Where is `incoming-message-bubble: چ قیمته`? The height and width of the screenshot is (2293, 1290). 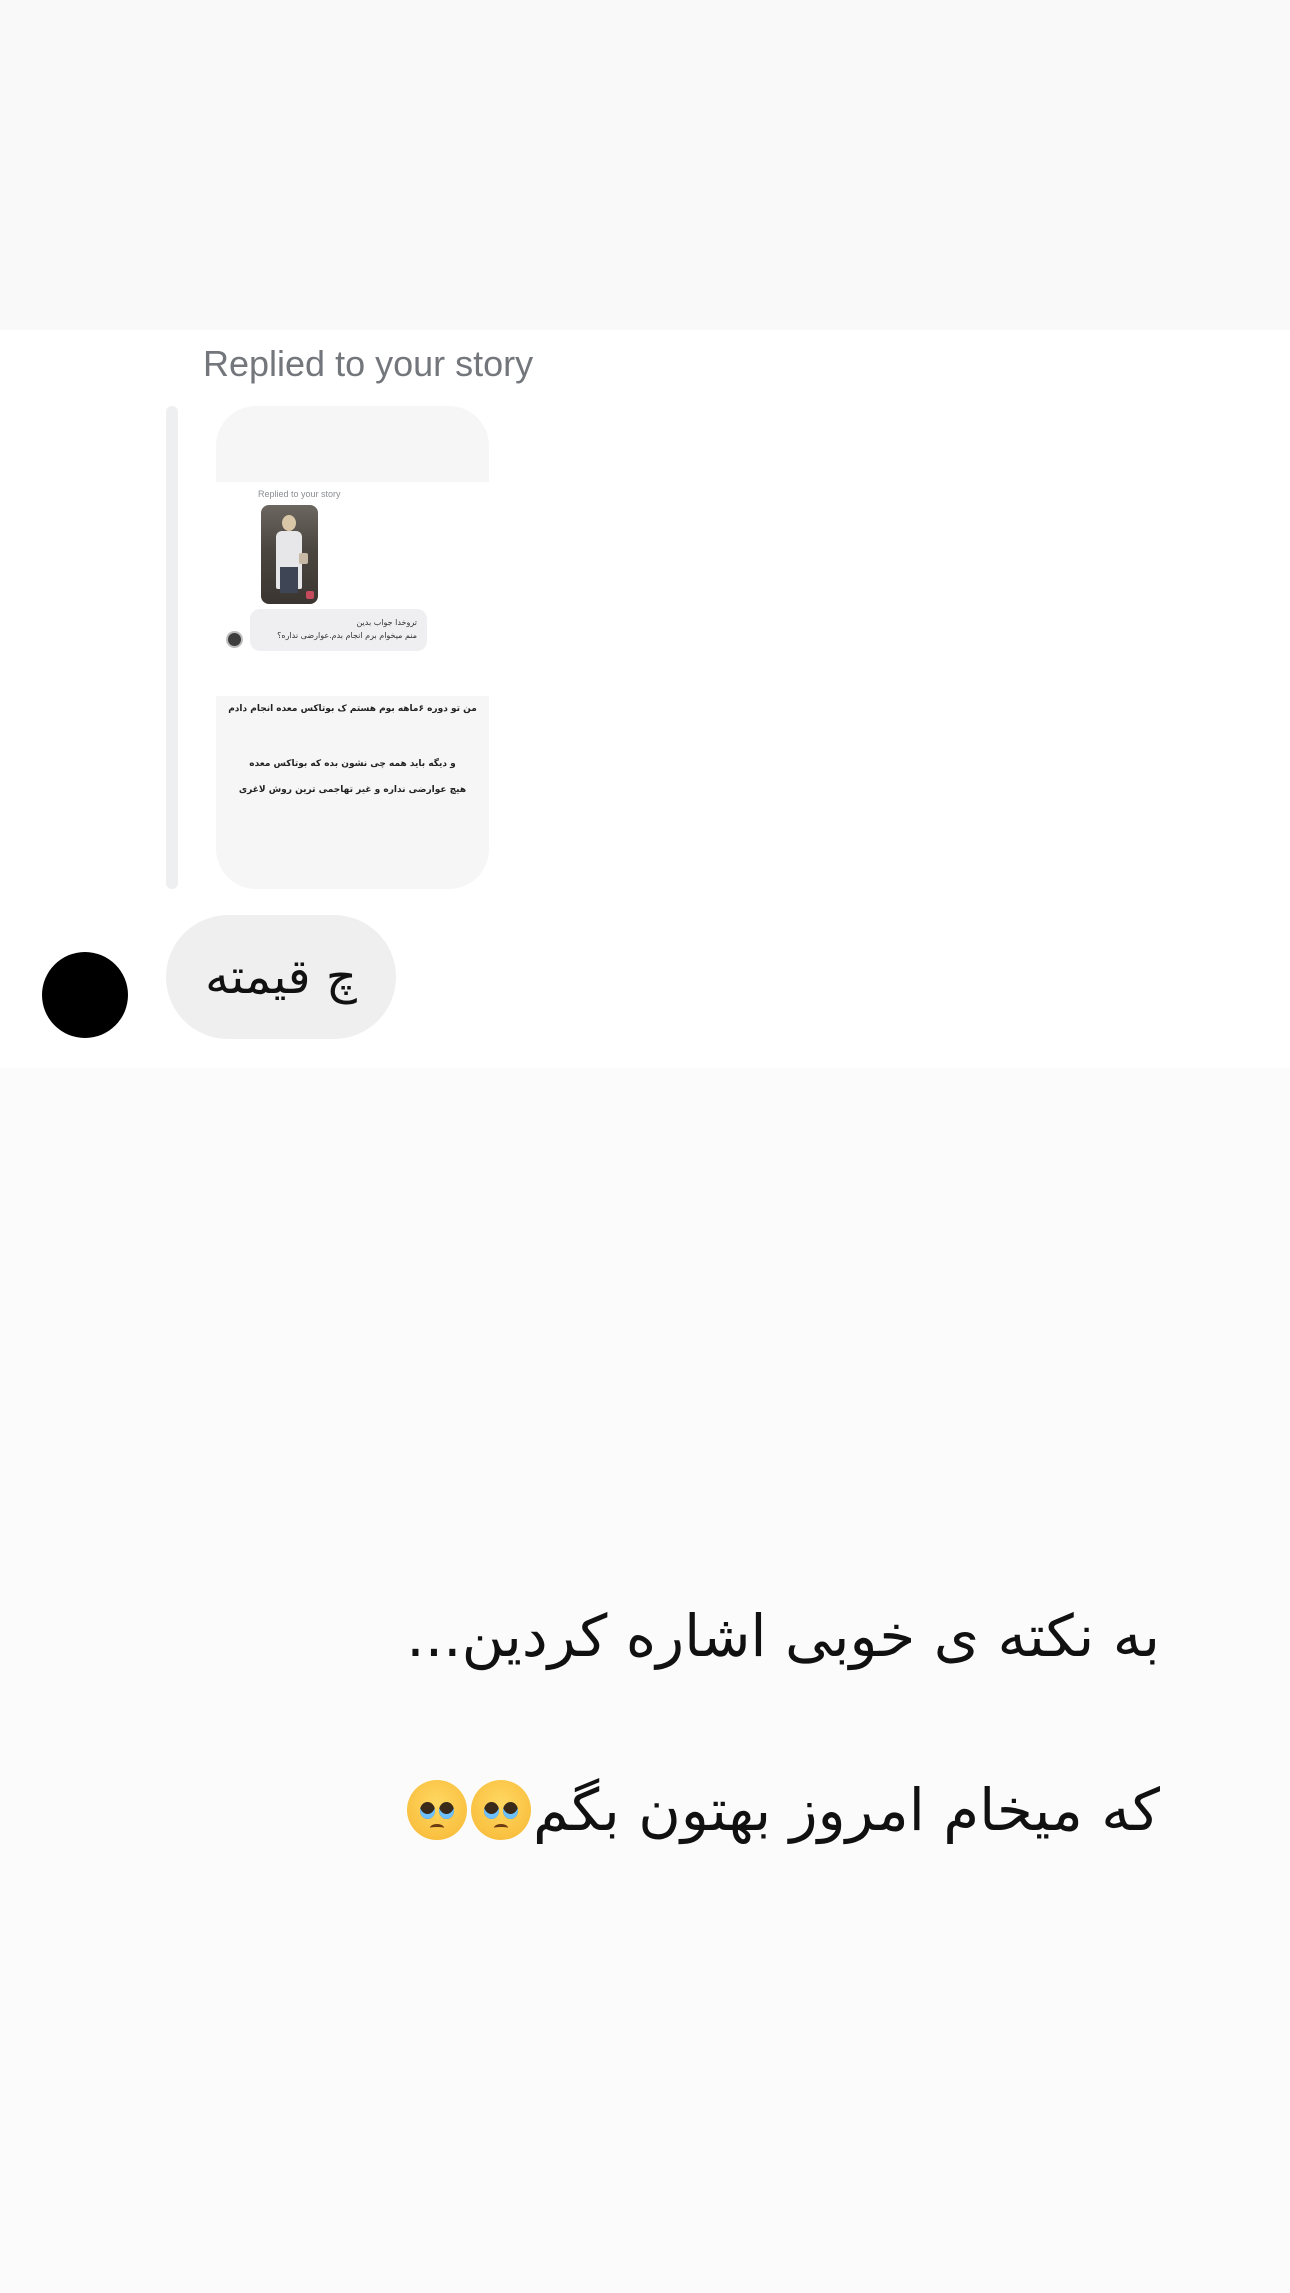
incoming-message-bubble: چ قیمته is located at coordinates (281, 977).